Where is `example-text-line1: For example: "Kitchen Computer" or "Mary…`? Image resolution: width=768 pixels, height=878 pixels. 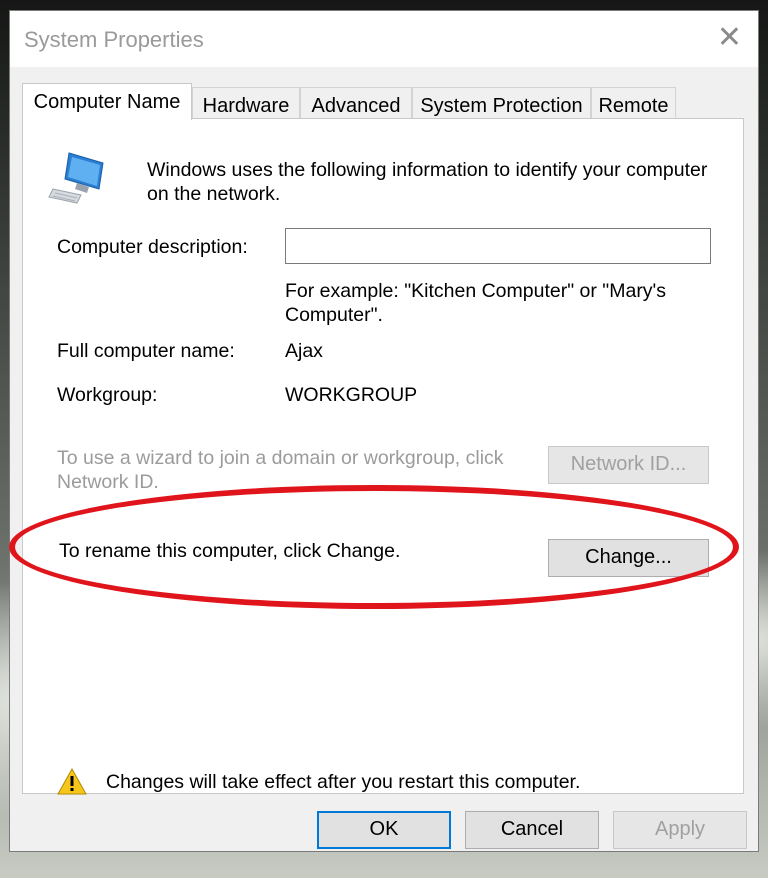
example-text-line1: For example: "Kitchen Computer" or "Mary… is located at coordinates (476, 291).